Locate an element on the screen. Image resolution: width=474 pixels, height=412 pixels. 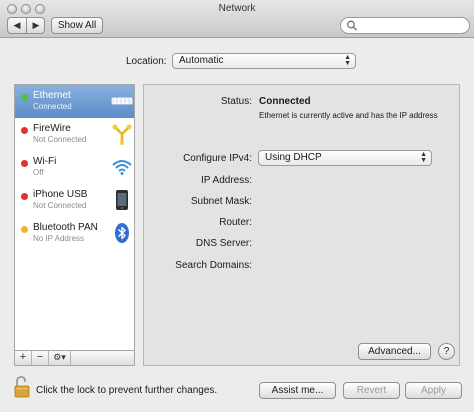
service-item-wifi: Wi-Fi Off is located at coordinates (74, 167).